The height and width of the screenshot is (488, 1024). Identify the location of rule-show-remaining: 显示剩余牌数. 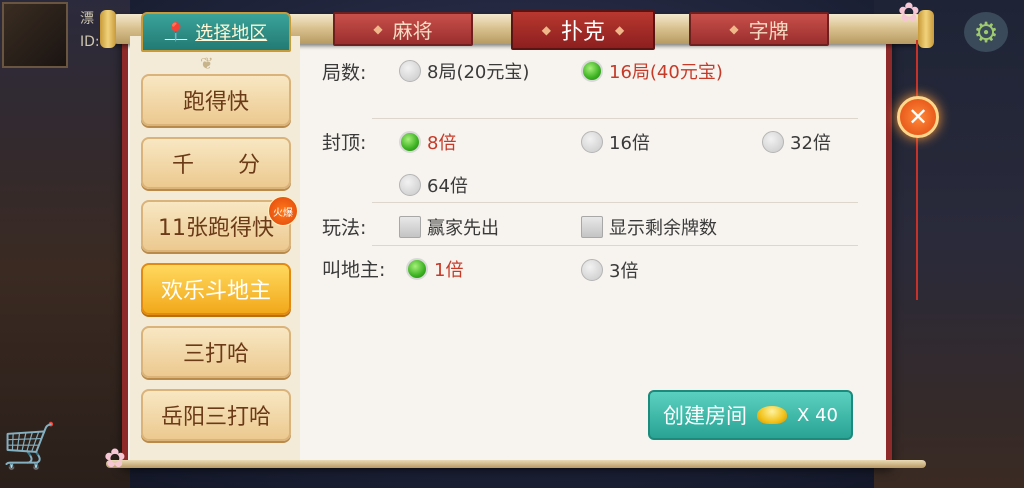
(649, 227).